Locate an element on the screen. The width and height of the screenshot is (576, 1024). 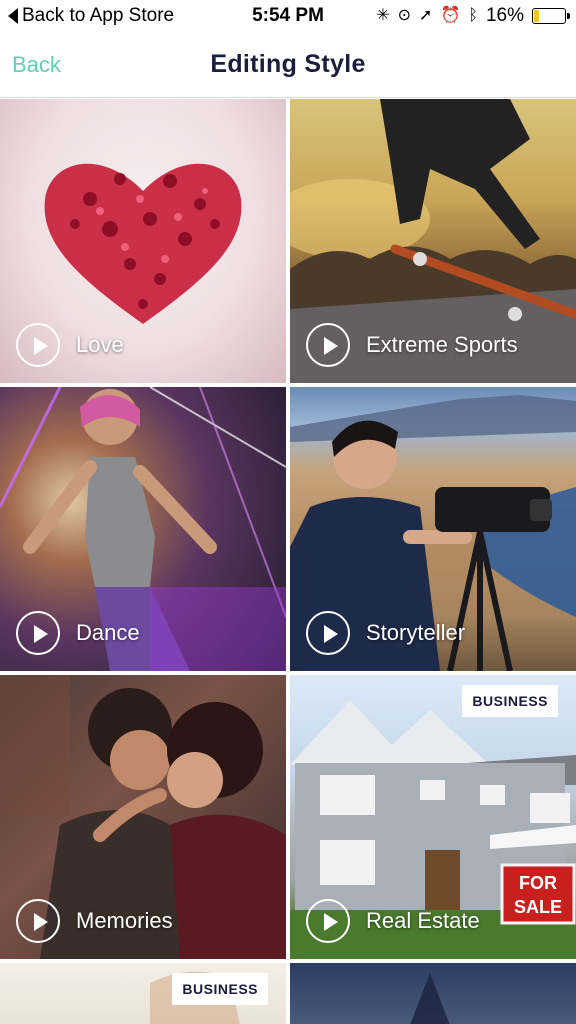
style-tile-partial-right is located at coordinates (433, 993).